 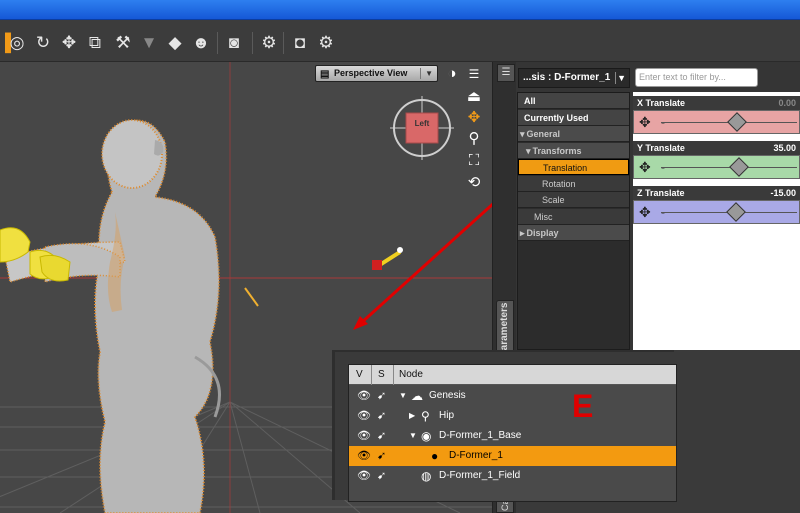 I want to click on slider-x-translate: X Translate 0.00✥-, so click(x=716, y=116).